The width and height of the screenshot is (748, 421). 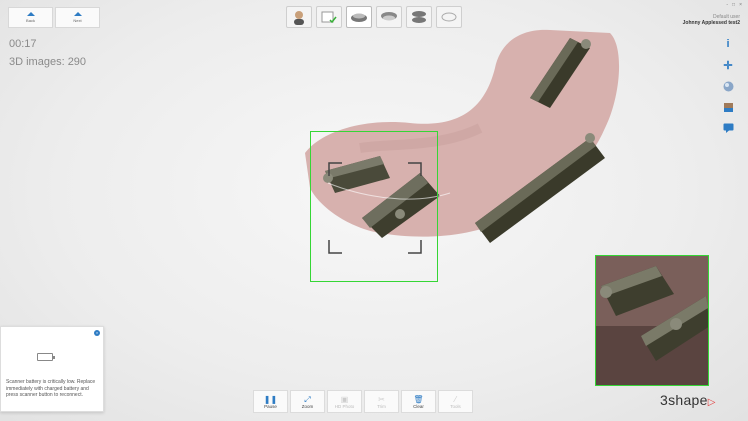 I want to click on pause-button: ❚❚ Pause, so click(x=270, y=401).